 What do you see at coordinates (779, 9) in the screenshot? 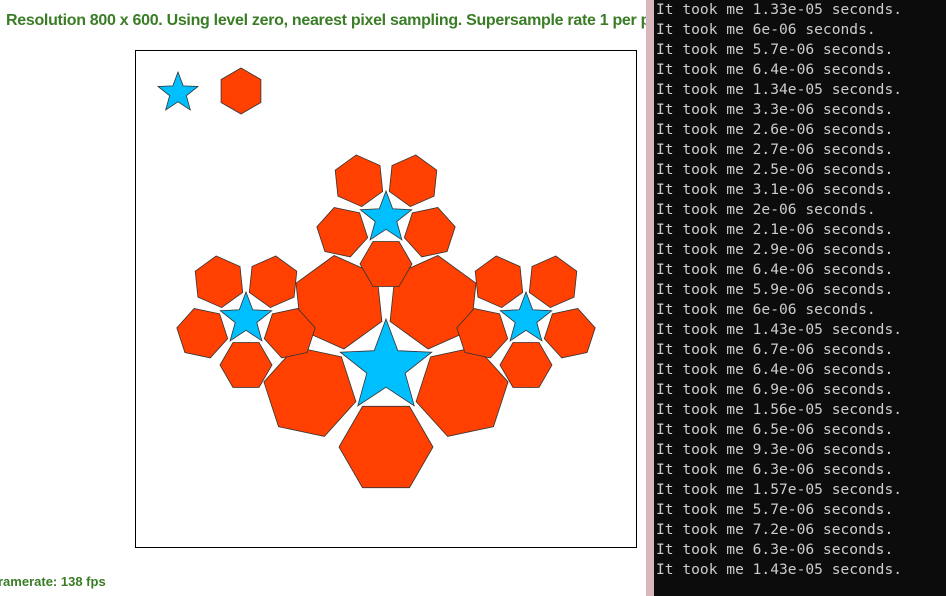
I see `console-line: It took me 1.33e-05 seconds.` at bounding box center [779, 9].